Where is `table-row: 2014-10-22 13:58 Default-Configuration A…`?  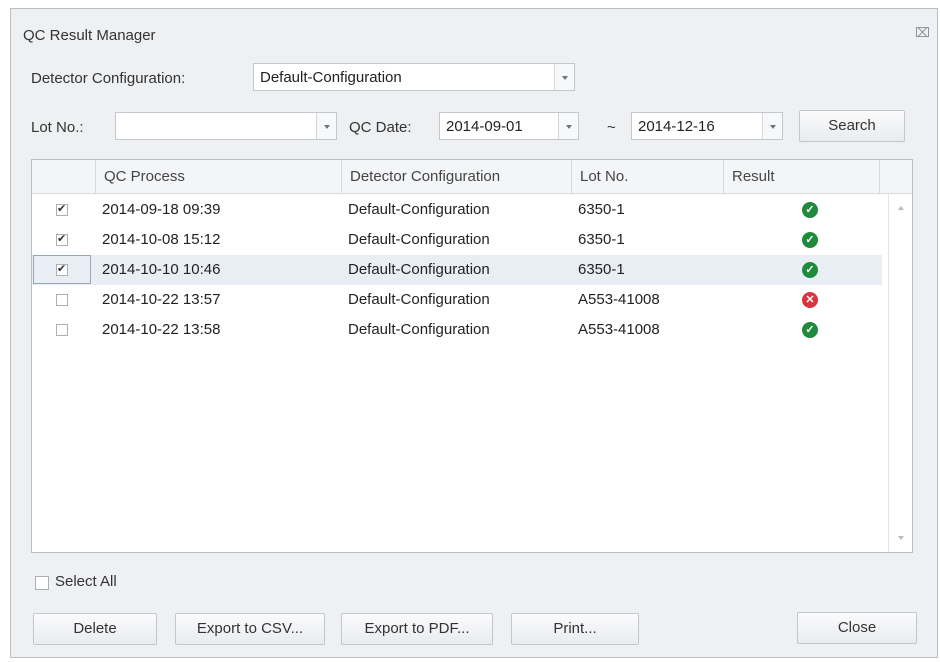 table-row: 2014-10-22 13:58 Default-Configuration A… is located at coordinates (457, 330).